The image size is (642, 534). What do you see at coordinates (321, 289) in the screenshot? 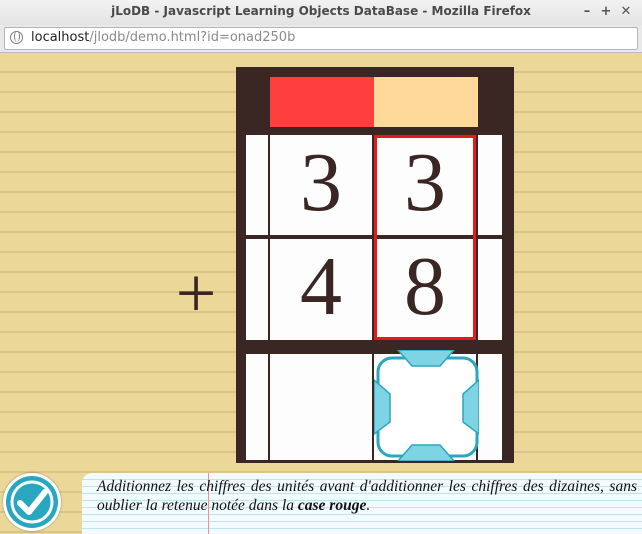
I see `row2-tens-digit: 4` at bounding box center [321, 289].